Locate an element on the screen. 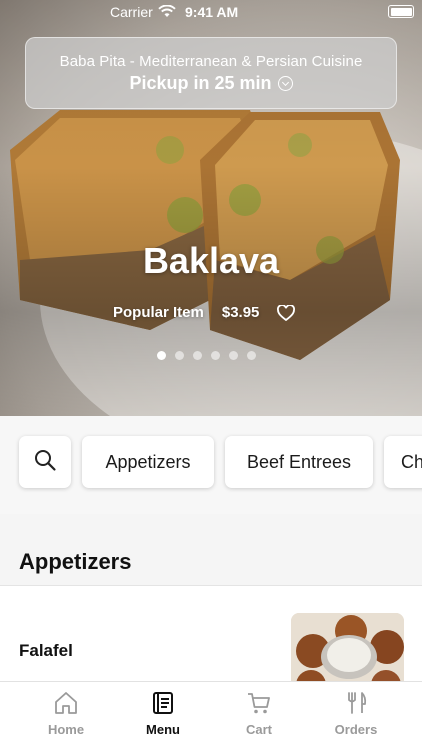 The image size is (422, 750). tab-menu: Menu is located at coordinates (163, 713).